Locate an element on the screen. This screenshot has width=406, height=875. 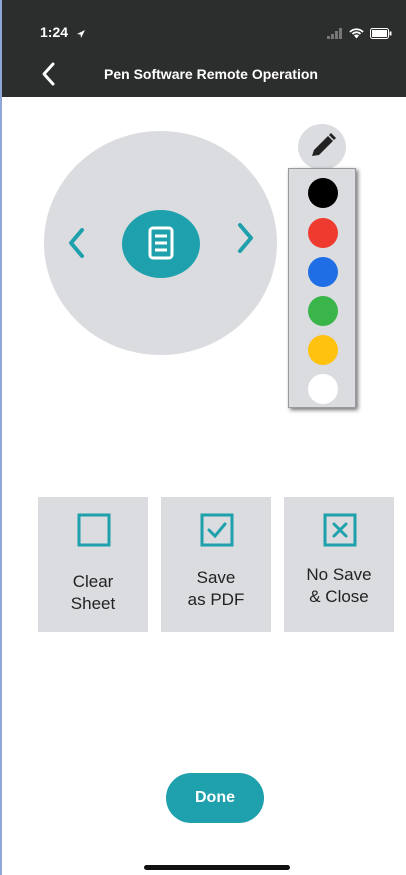
color-swatch-green is located at coordinates (323, 311).